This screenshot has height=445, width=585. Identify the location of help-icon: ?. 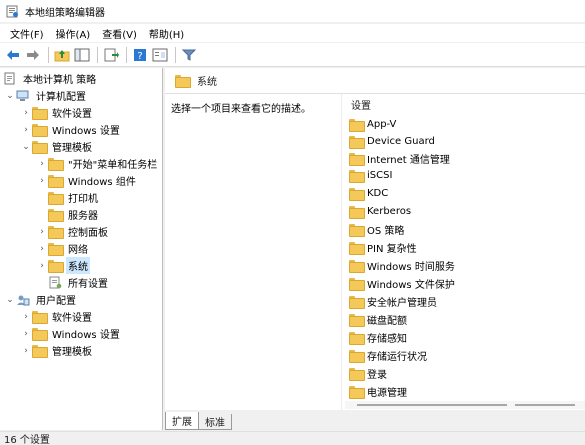
(140, 55).